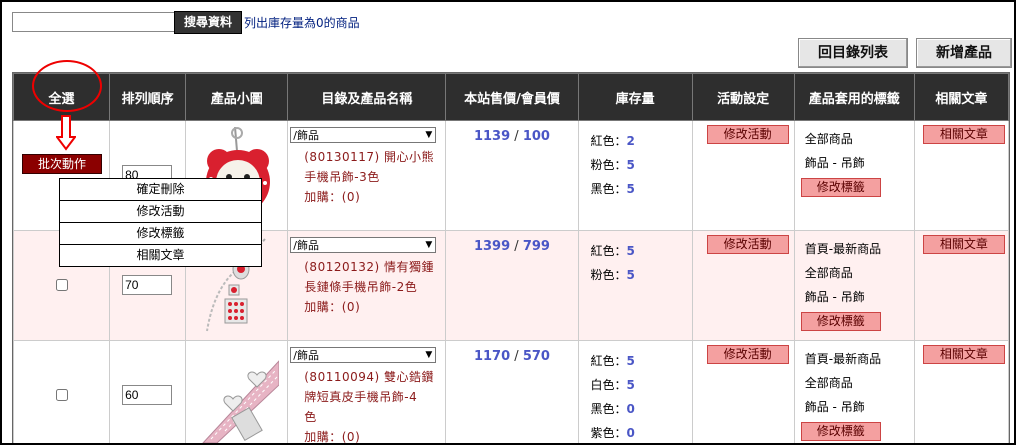  I want to click on col-tags: 產品套用的標籤, so click(854, 97).